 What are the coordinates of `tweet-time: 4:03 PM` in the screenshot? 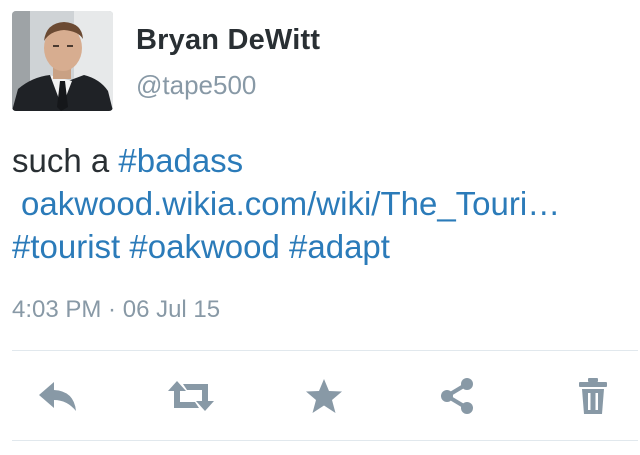 It's located at (57, 309).